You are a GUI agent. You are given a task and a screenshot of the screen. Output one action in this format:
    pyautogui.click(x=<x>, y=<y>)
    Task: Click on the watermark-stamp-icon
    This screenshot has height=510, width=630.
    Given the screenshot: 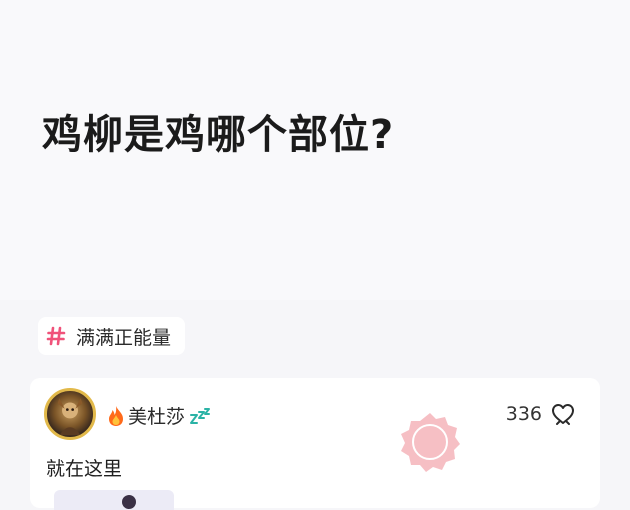 What is the action you would take?
    pyautogui.click(x=430, y=442)
    